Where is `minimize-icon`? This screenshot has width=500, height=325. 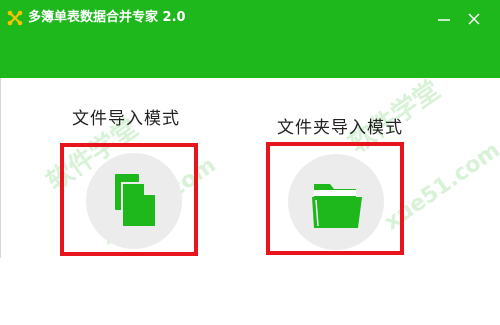
minimize-icon is located at coordinates (444, 20).